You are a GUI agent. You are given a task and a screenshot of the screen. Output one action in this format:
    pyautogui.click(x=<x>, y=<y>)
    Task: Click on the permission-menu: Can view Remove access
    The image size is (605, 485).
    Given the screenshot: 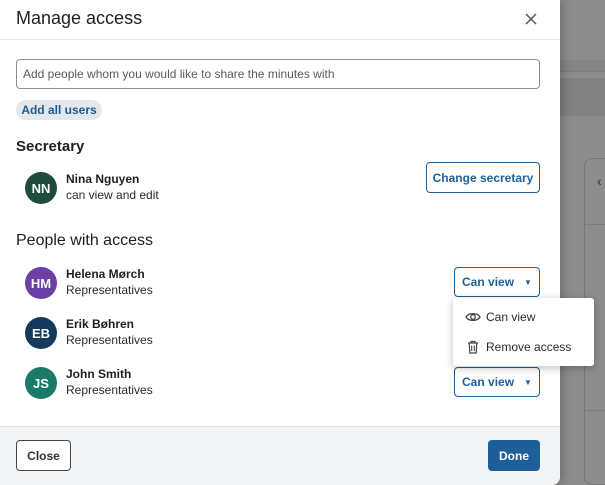 What is the action you would take?
    pyautogui.click(x=523, y=332)
    